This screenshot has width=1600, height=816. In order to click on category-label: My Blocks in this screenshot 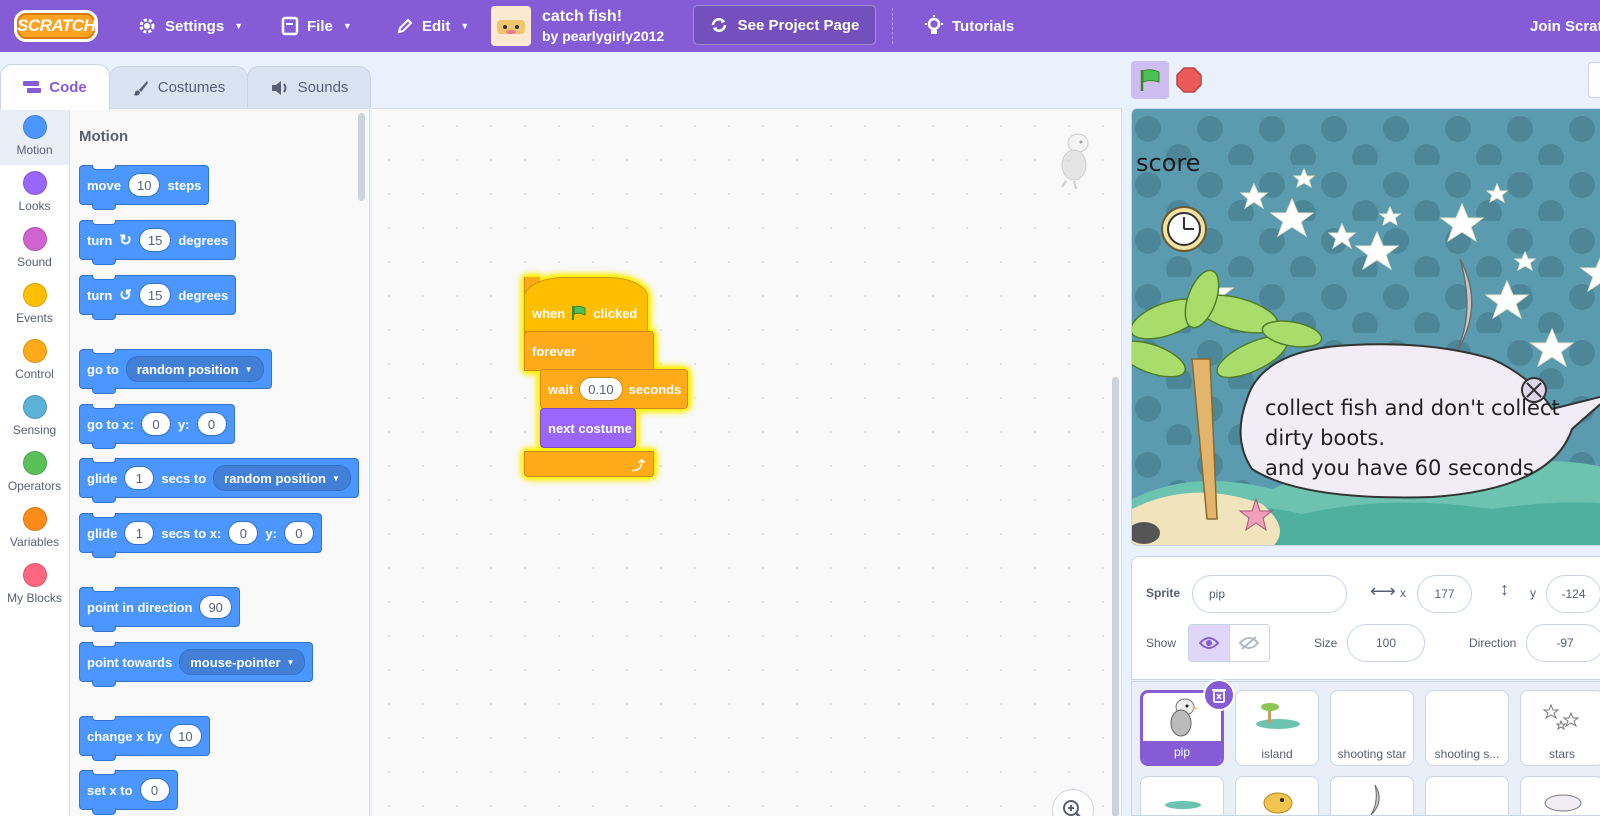, I will do `click(34, 598)`.